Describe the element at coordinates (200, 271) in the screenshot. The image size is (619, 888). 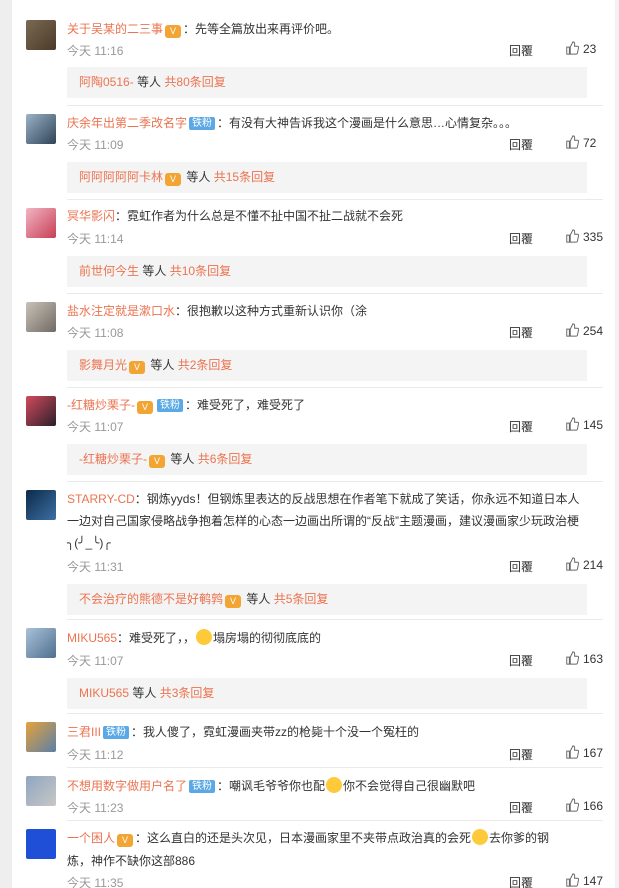
I see `reply-count-link: 共10条回复` at that location.